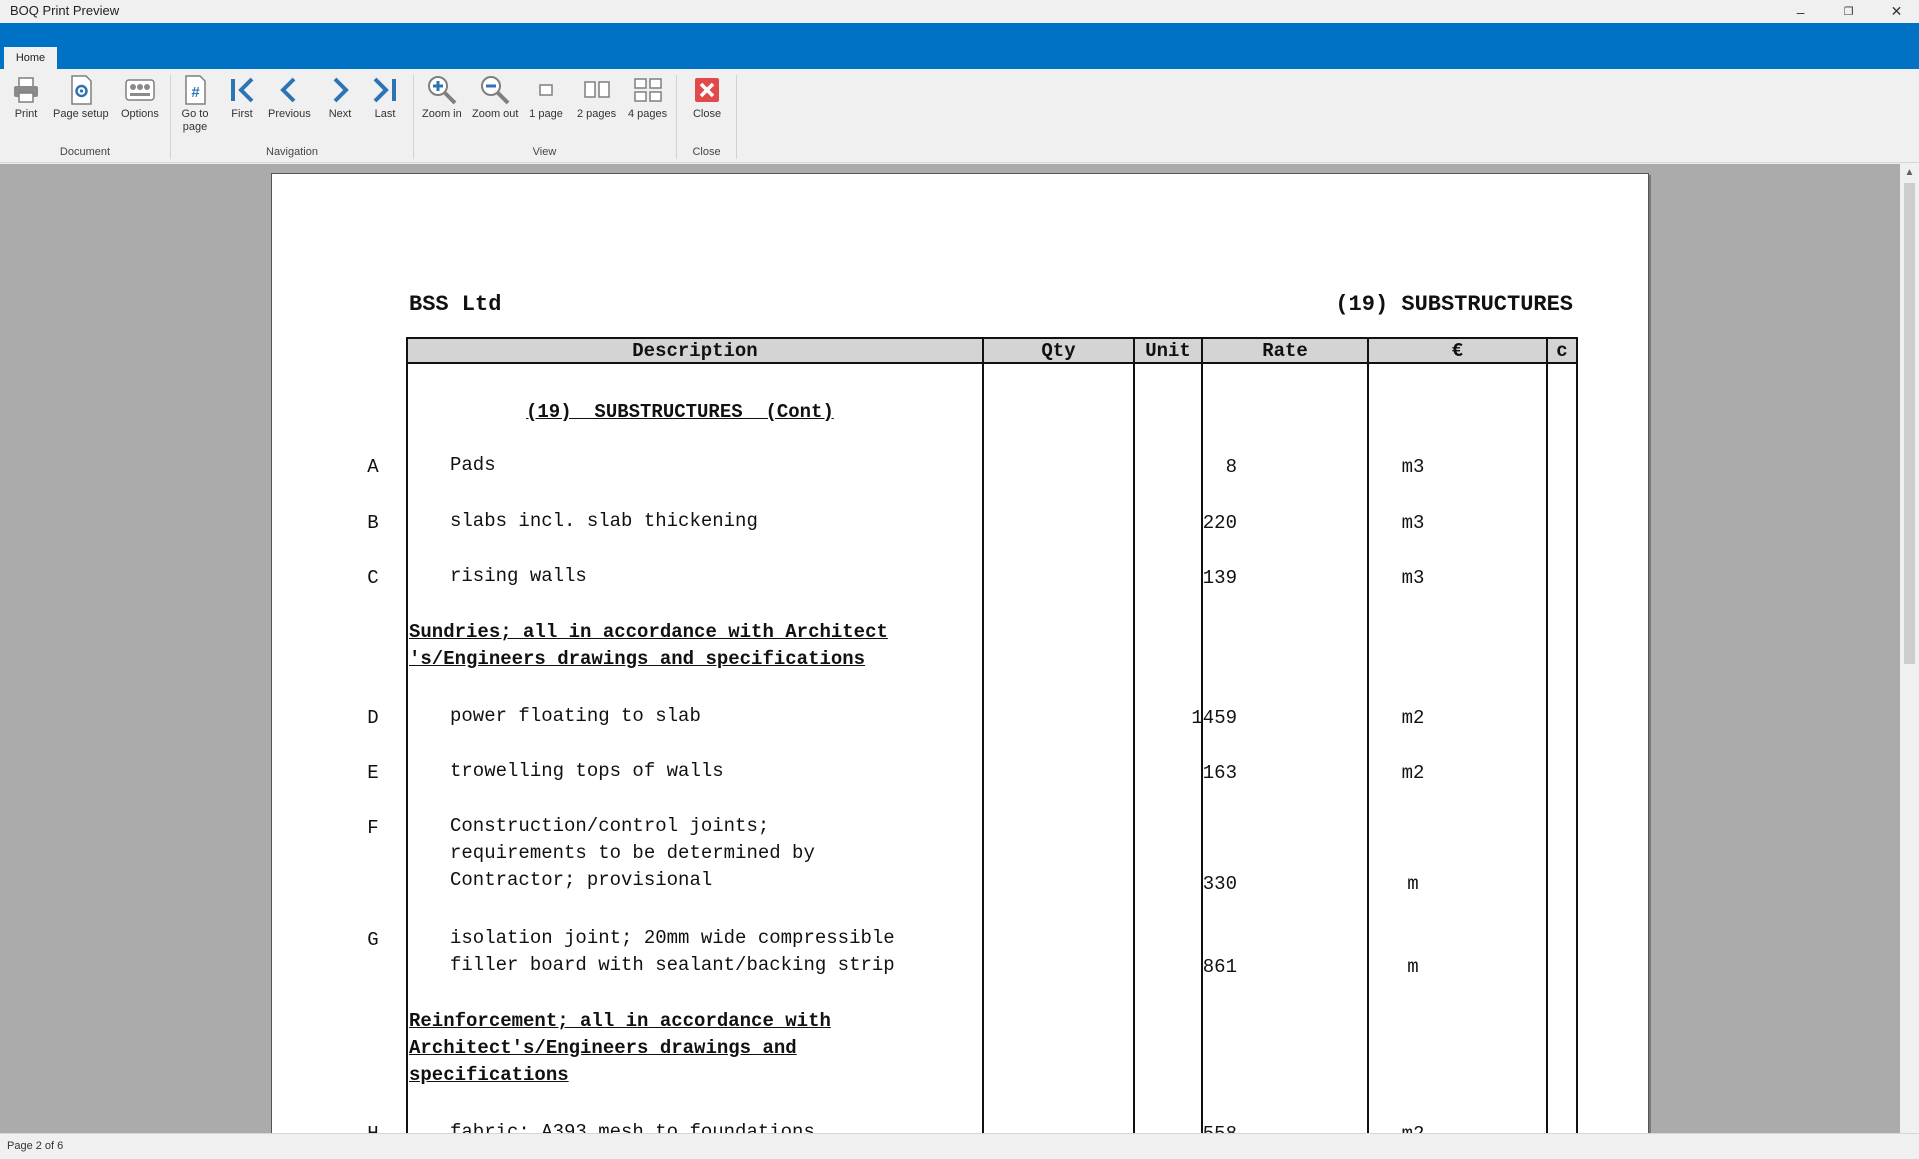 This screenshot has height=1159, width=1919. I want to click on group-label-view: View, so click(544, 152).